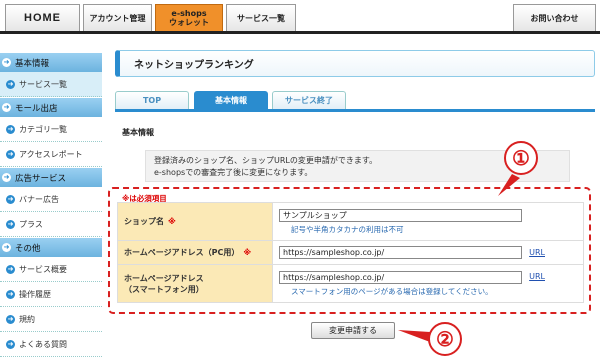 This screenshot has width=600, height=362. I want to click on sidebar-item-categories: ➜ カテゴリ一覧, so click(51, 129).